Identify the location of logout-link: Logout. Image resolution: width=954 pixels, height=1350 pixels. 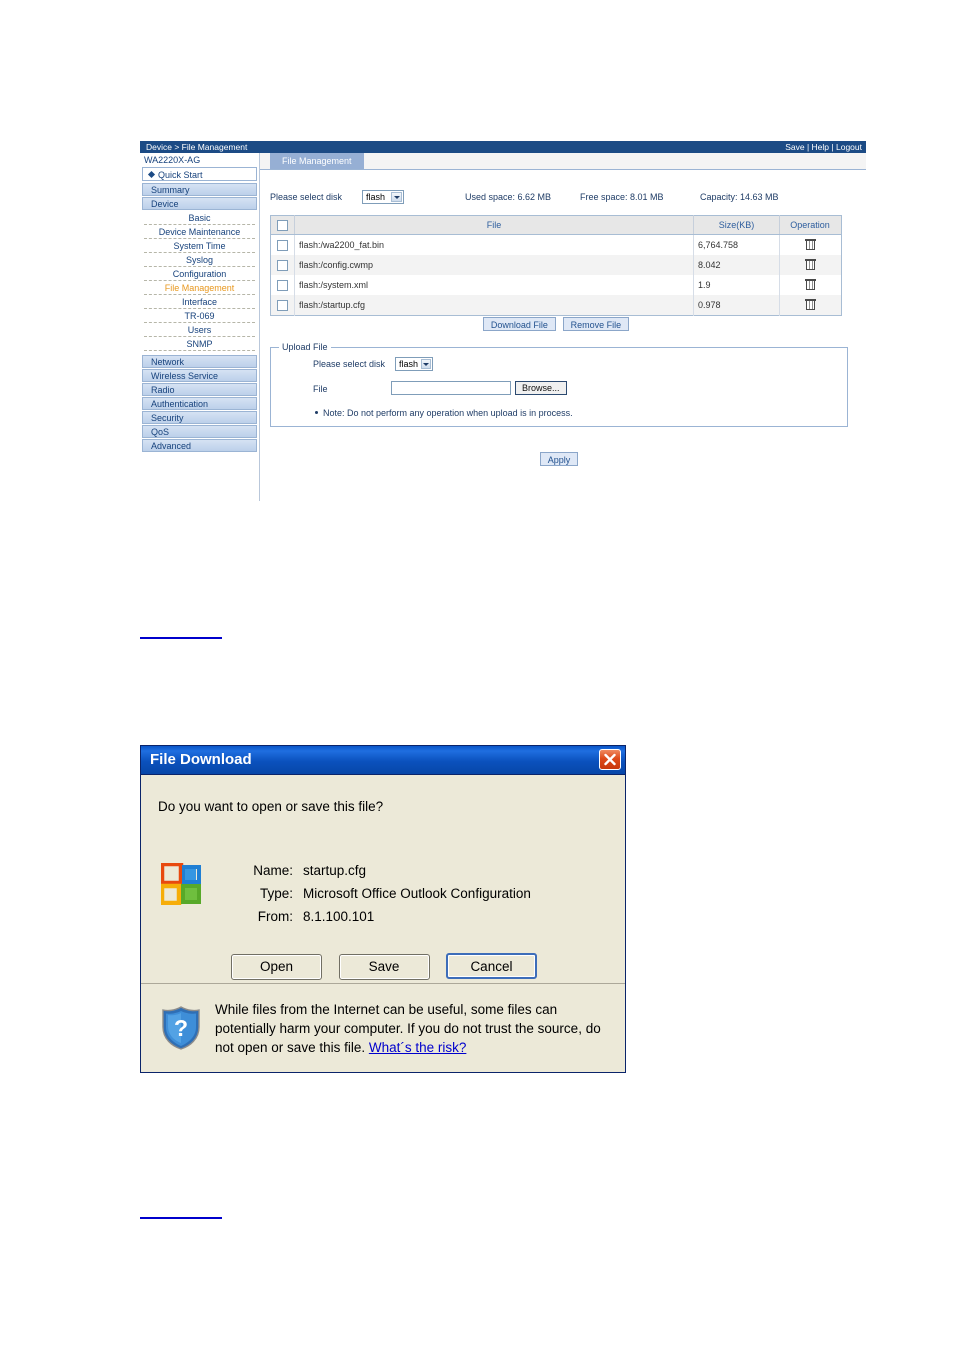
(849, 147).